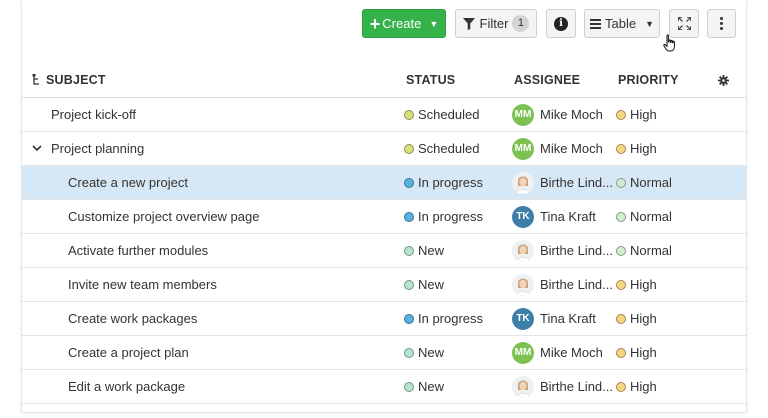  Describe the element at coordinates (622, 23) in the screenshot. I see `view-mode-button: Table ▼` at that location.